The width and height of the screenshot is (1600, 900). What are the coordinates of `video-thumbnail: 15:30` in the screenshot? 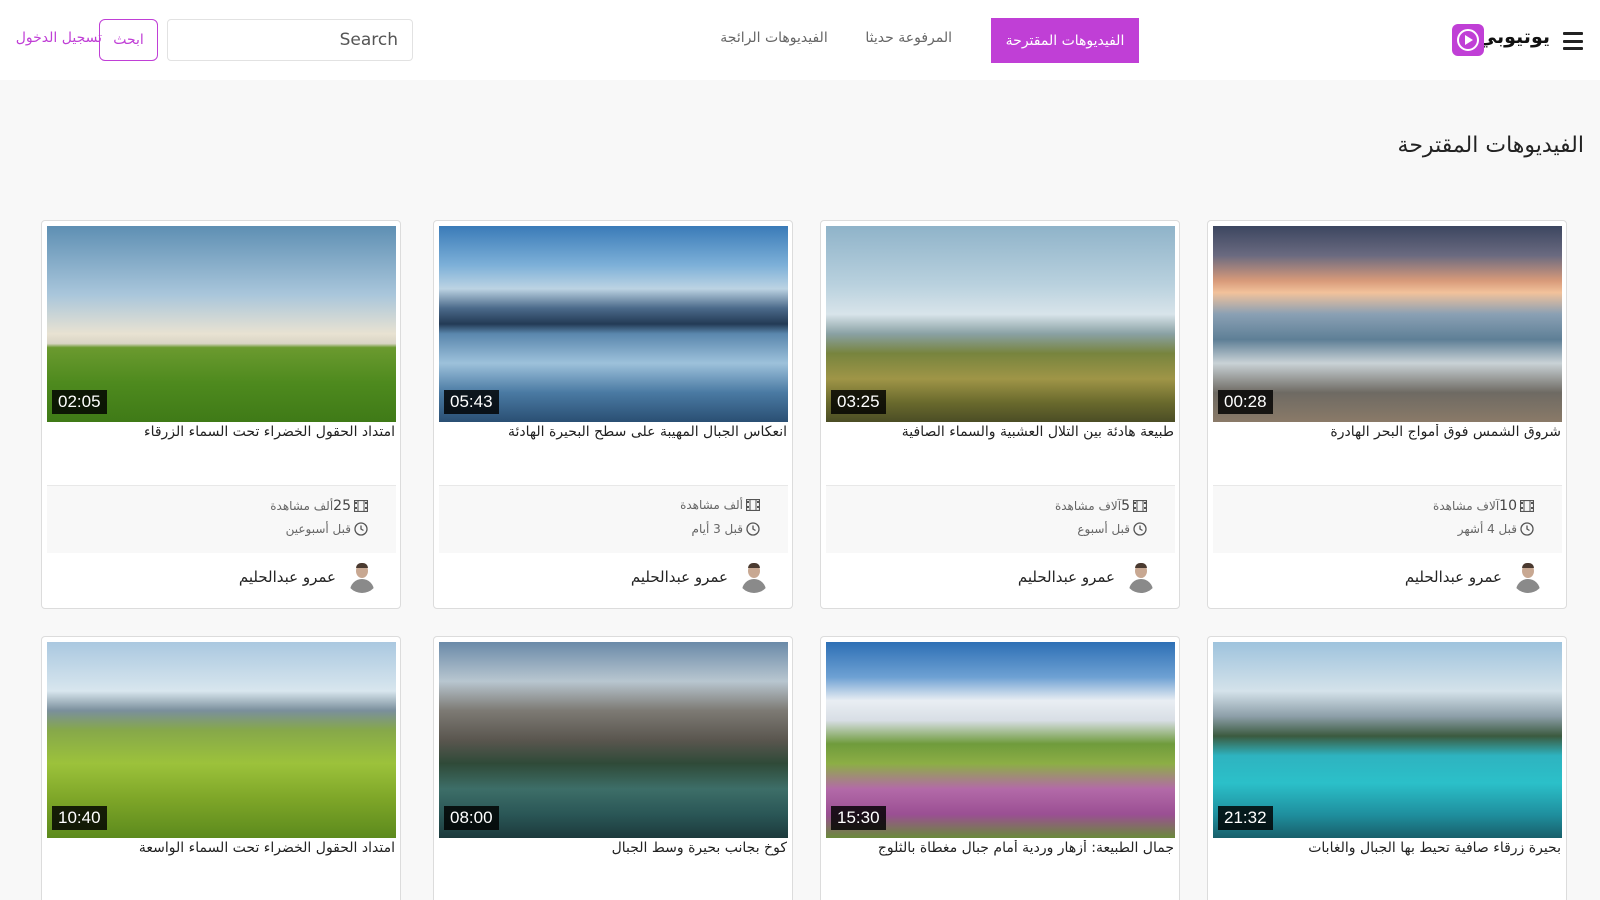 It's located at (1000, 740).